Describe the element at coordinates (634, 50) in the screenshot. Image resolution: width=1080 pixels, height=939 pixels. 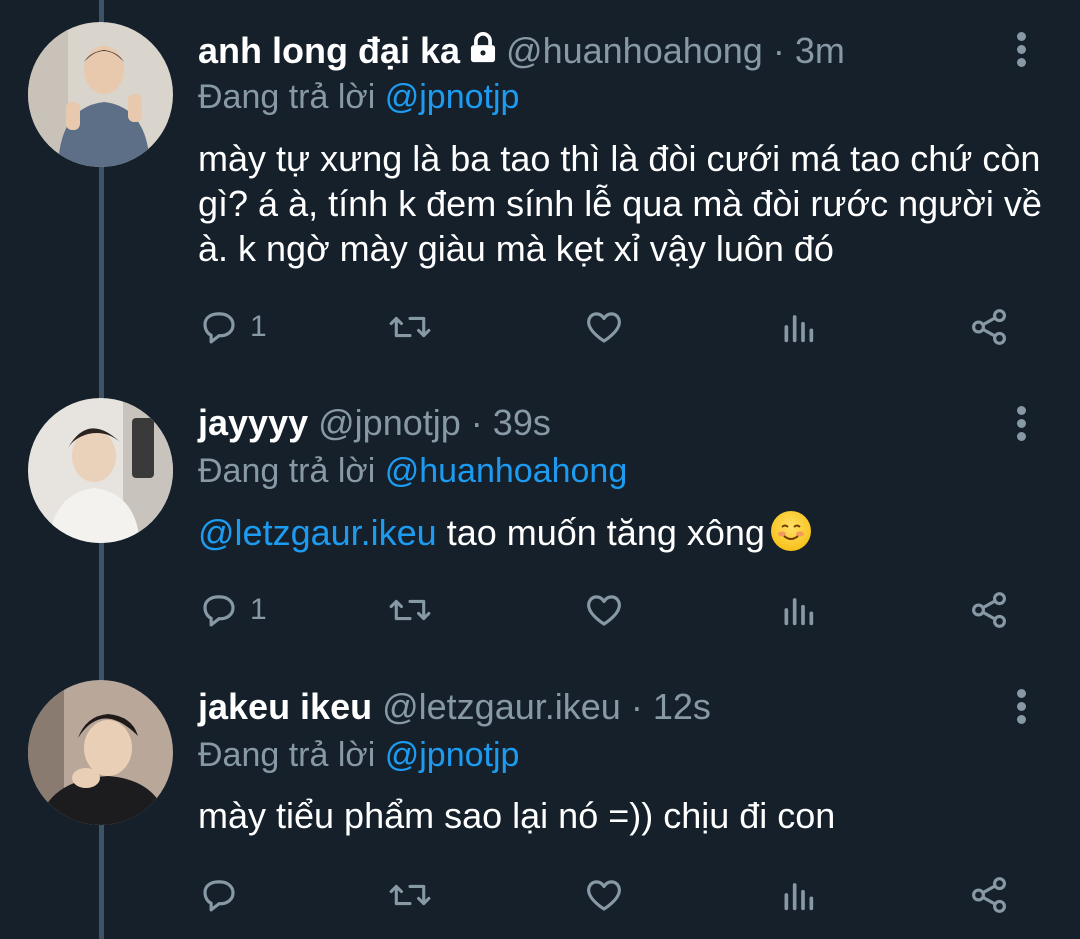
I see `handle: @huanhoahong` at that location.